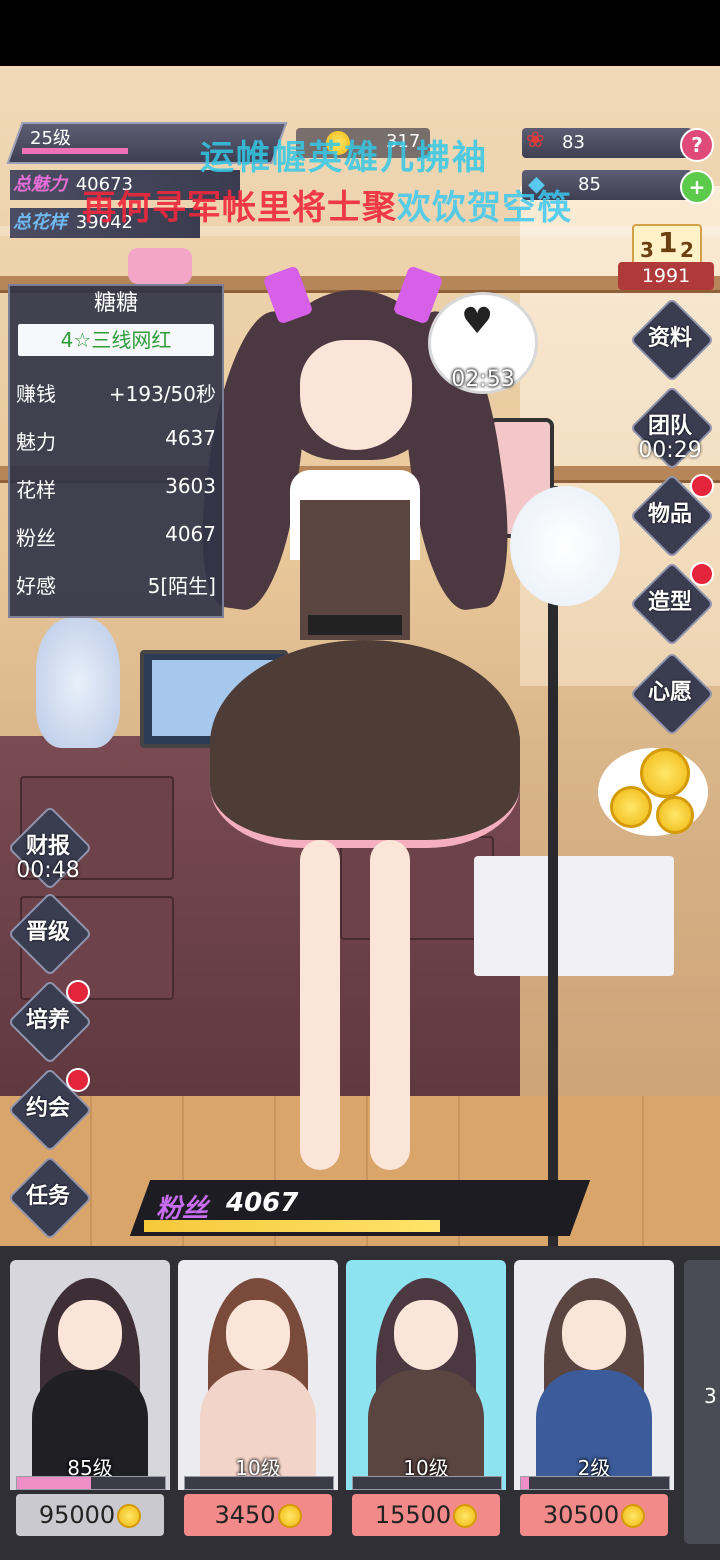 Image resolution: width=720 pixels, height=1560 pixels. I want to click on fans-value: 4067, so click(262, 1203).